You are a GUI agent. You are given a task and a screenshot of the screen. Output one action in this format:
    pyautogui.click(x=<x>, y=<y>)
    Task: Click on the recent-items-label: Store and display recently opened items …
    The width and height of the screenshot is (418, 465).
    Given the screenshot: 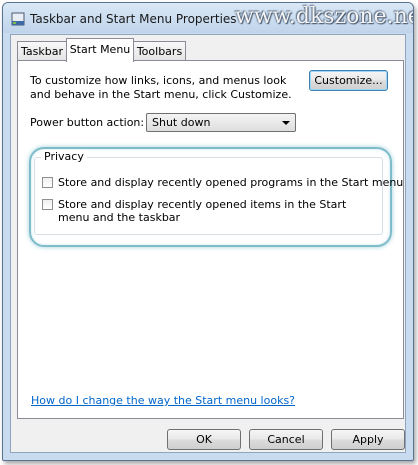 What is the action you would take?
    pyautogui.click(x=202, y=211)
    